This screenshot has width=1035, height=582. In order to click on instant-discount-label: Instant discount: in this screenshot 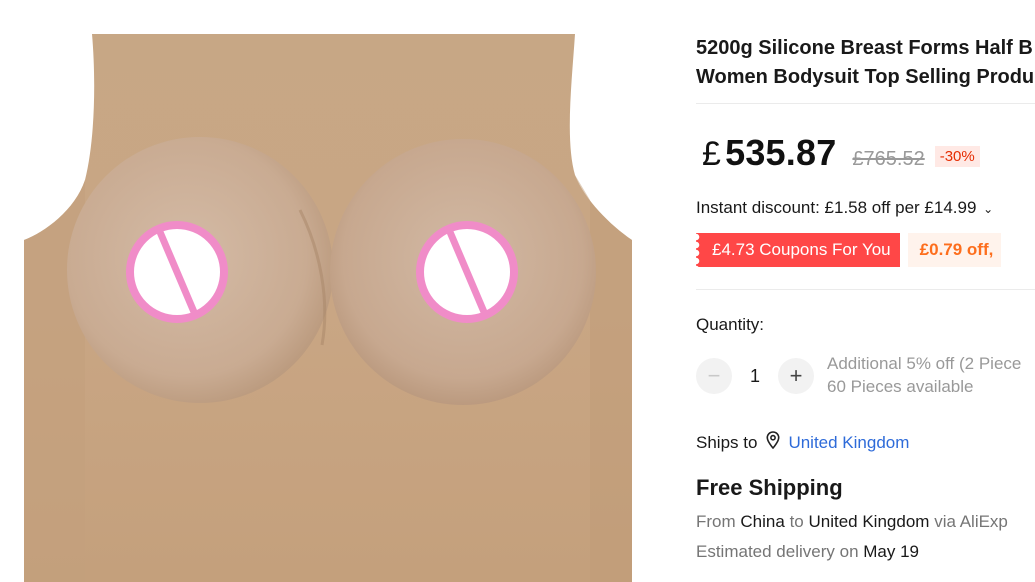, I will do `click(758, 207)`.